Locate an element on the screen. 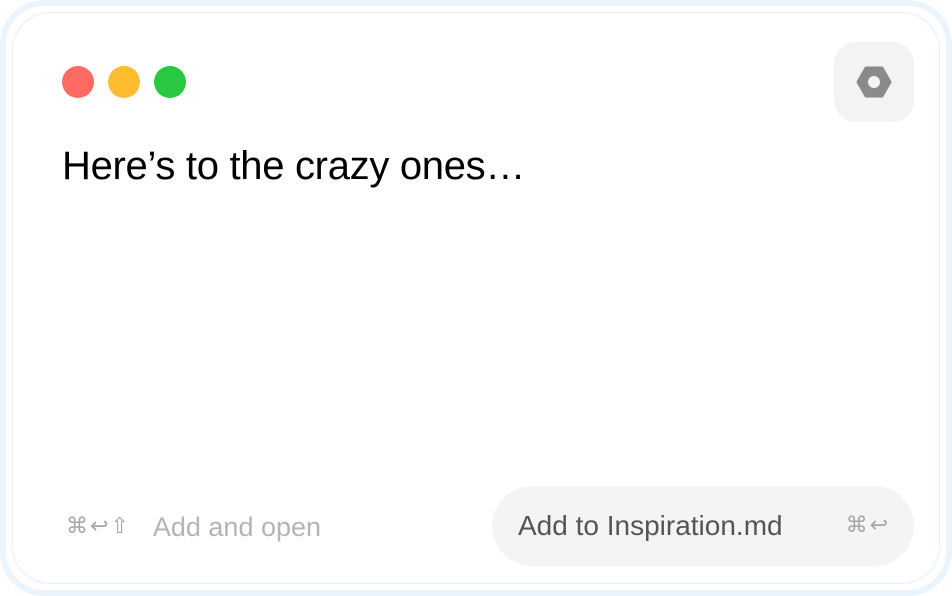 Image resolution: width=952 pixels, height=596 pixels. add-and-open-label: Add and open is located at coordinates (237, 526).